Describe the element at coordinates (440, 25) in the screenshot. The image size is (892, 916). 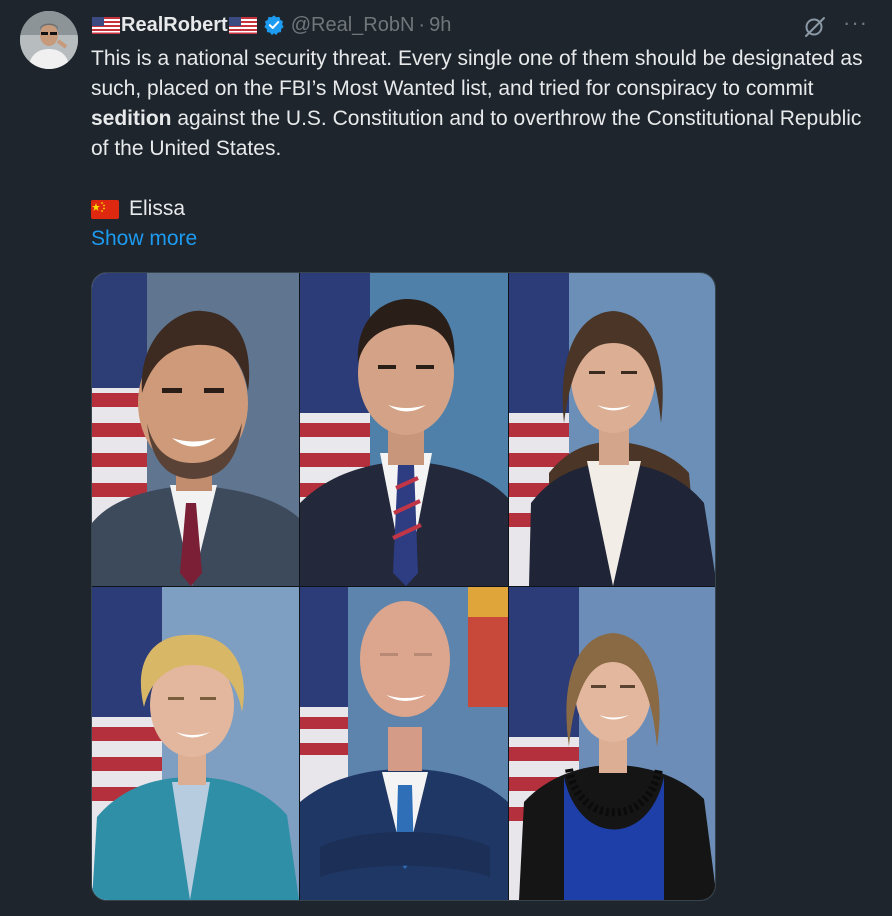
I see `timestamp: 9h` at that location.